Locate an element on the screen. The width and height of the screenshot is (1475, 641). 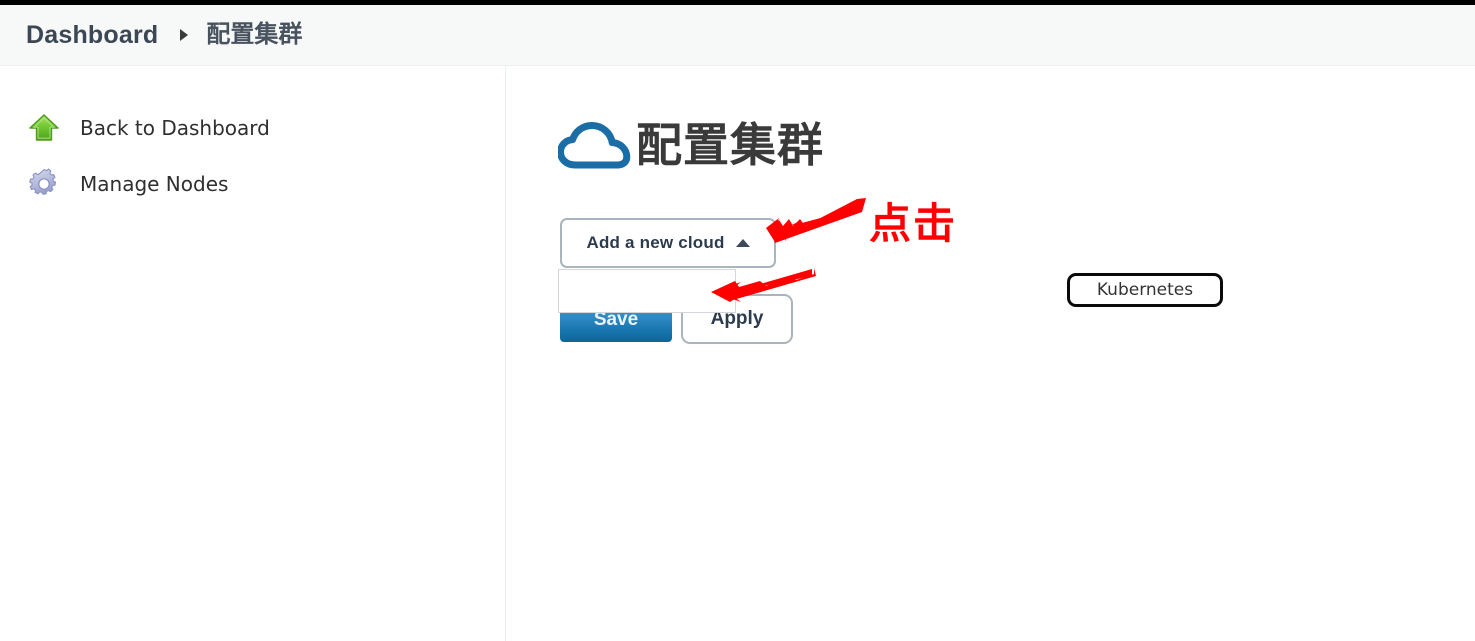
page-title: 配置集群 is located at coordinates (730, 145).